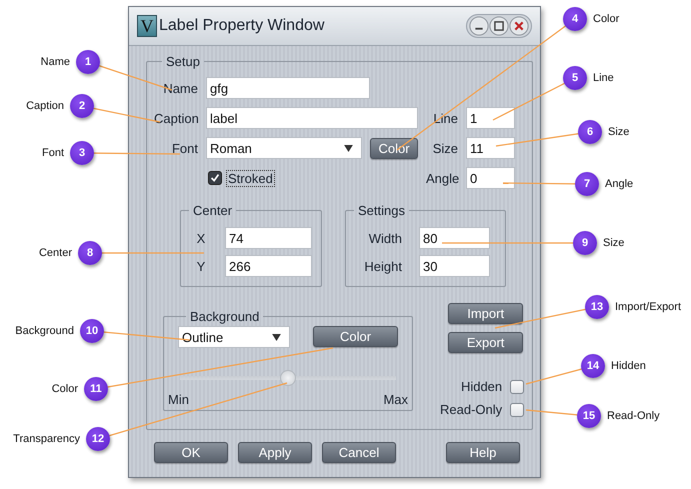 The height and width of the screenshot is (489, 691). What do you see at coordinates (479, 26) in the screenshot?
I see `minimize-icon` at bounding box center [479, 26].